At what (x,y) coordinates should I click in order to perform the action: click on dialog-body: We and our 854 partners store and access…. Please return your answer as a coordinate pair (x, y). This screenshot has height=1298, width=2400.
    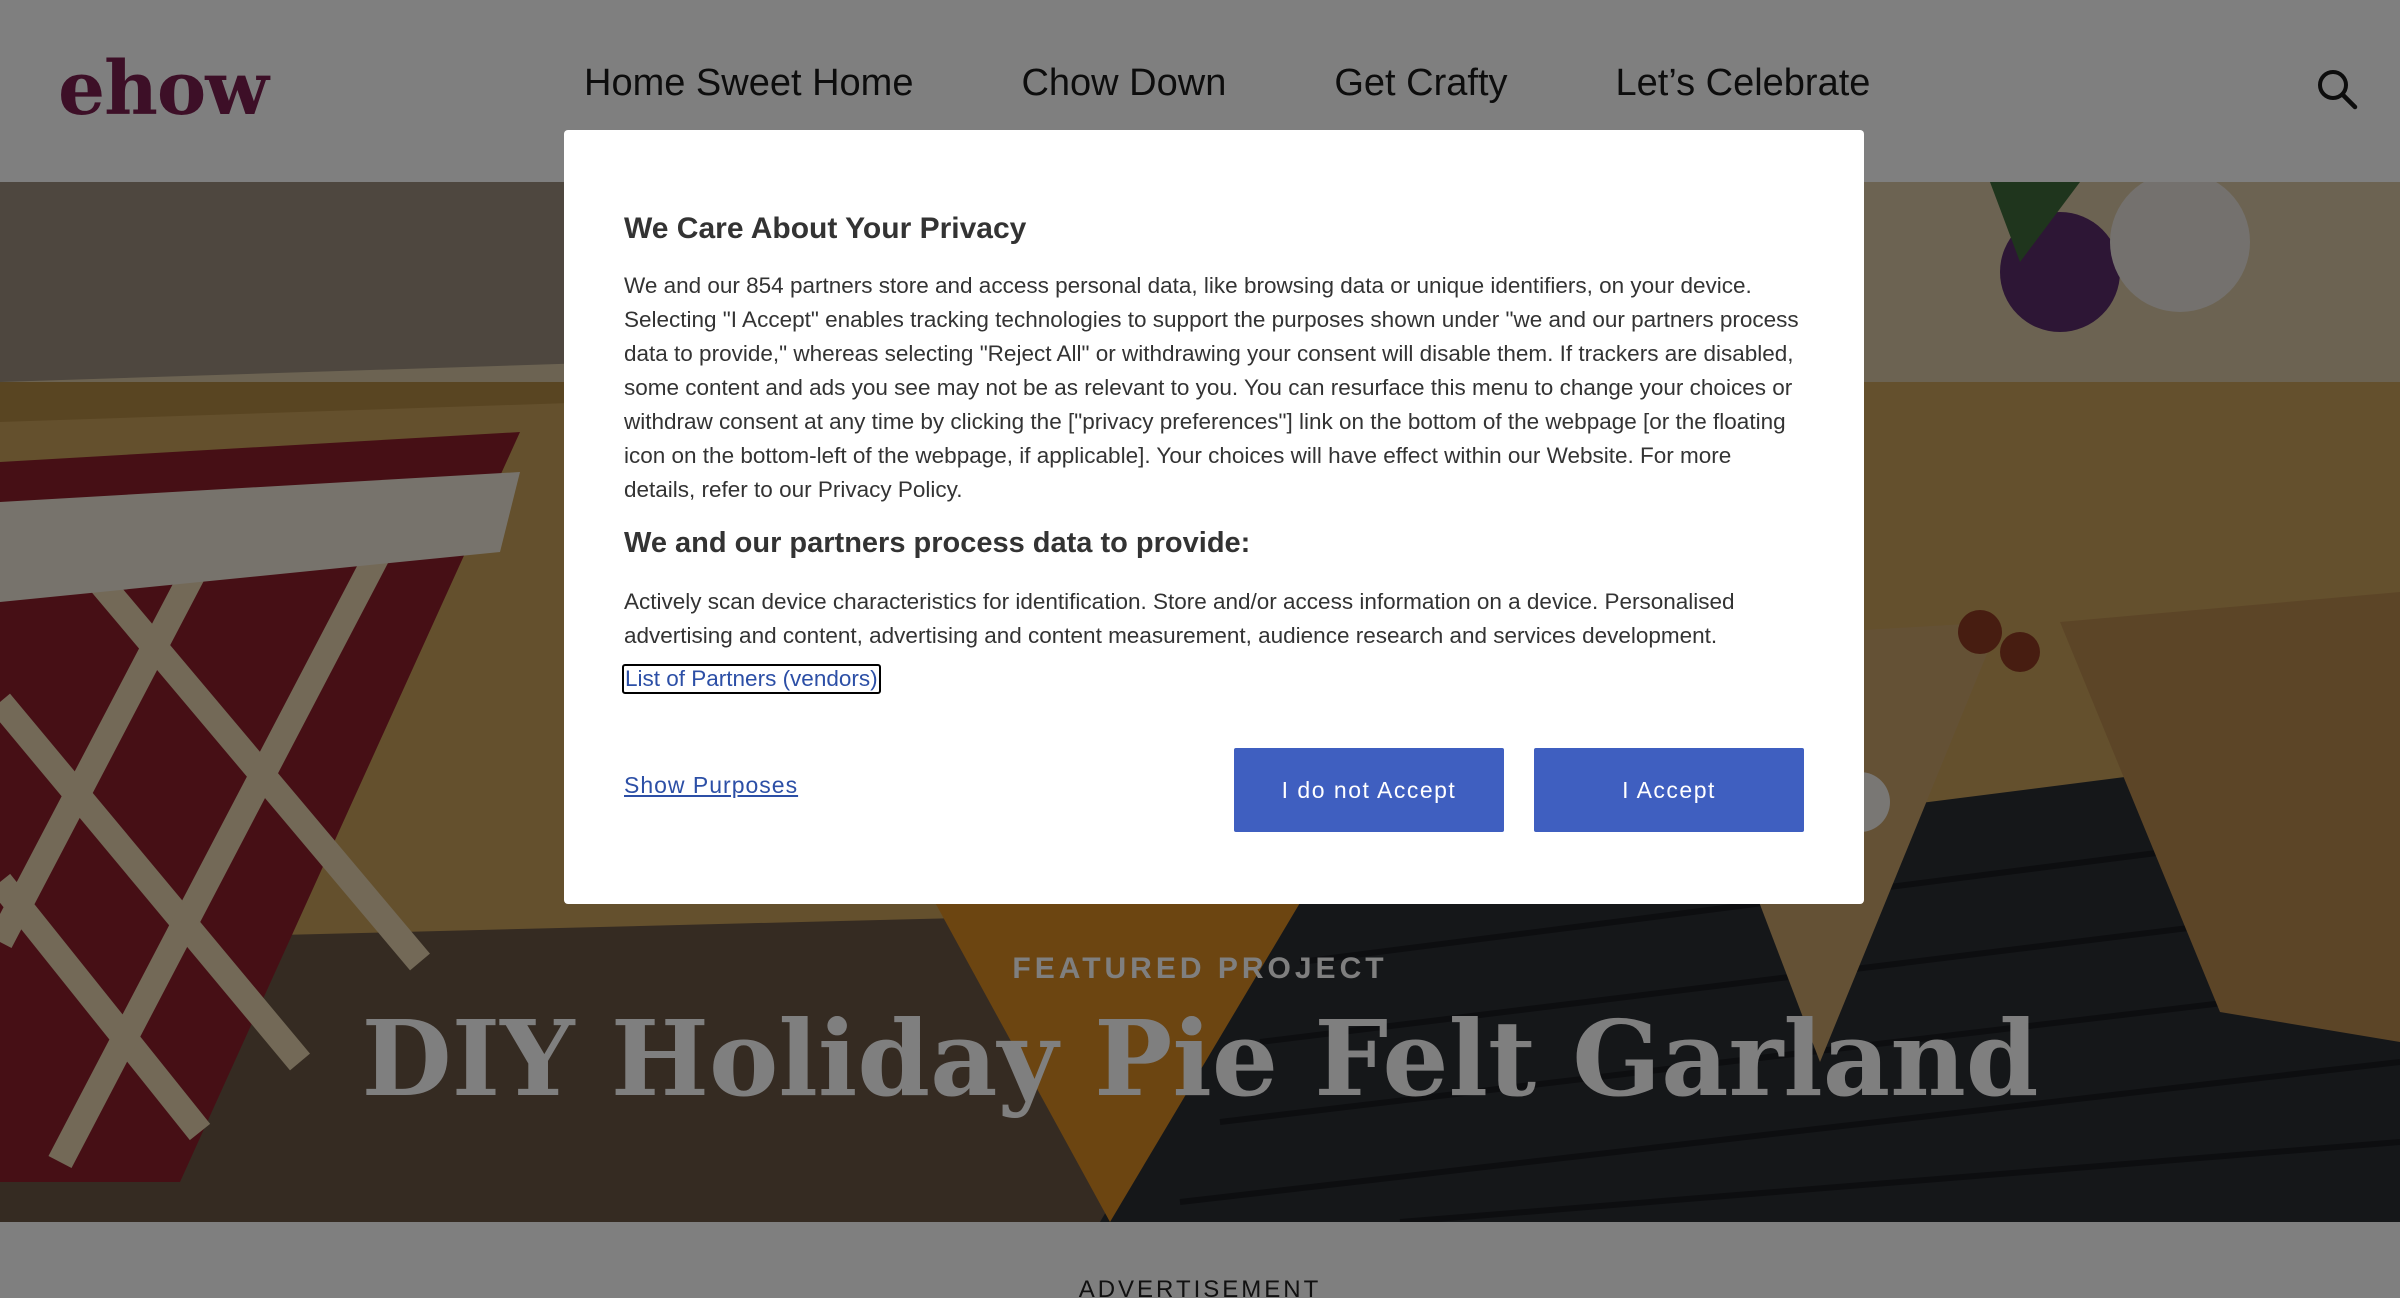
    Looking at the image, I should click on (1211, 387).